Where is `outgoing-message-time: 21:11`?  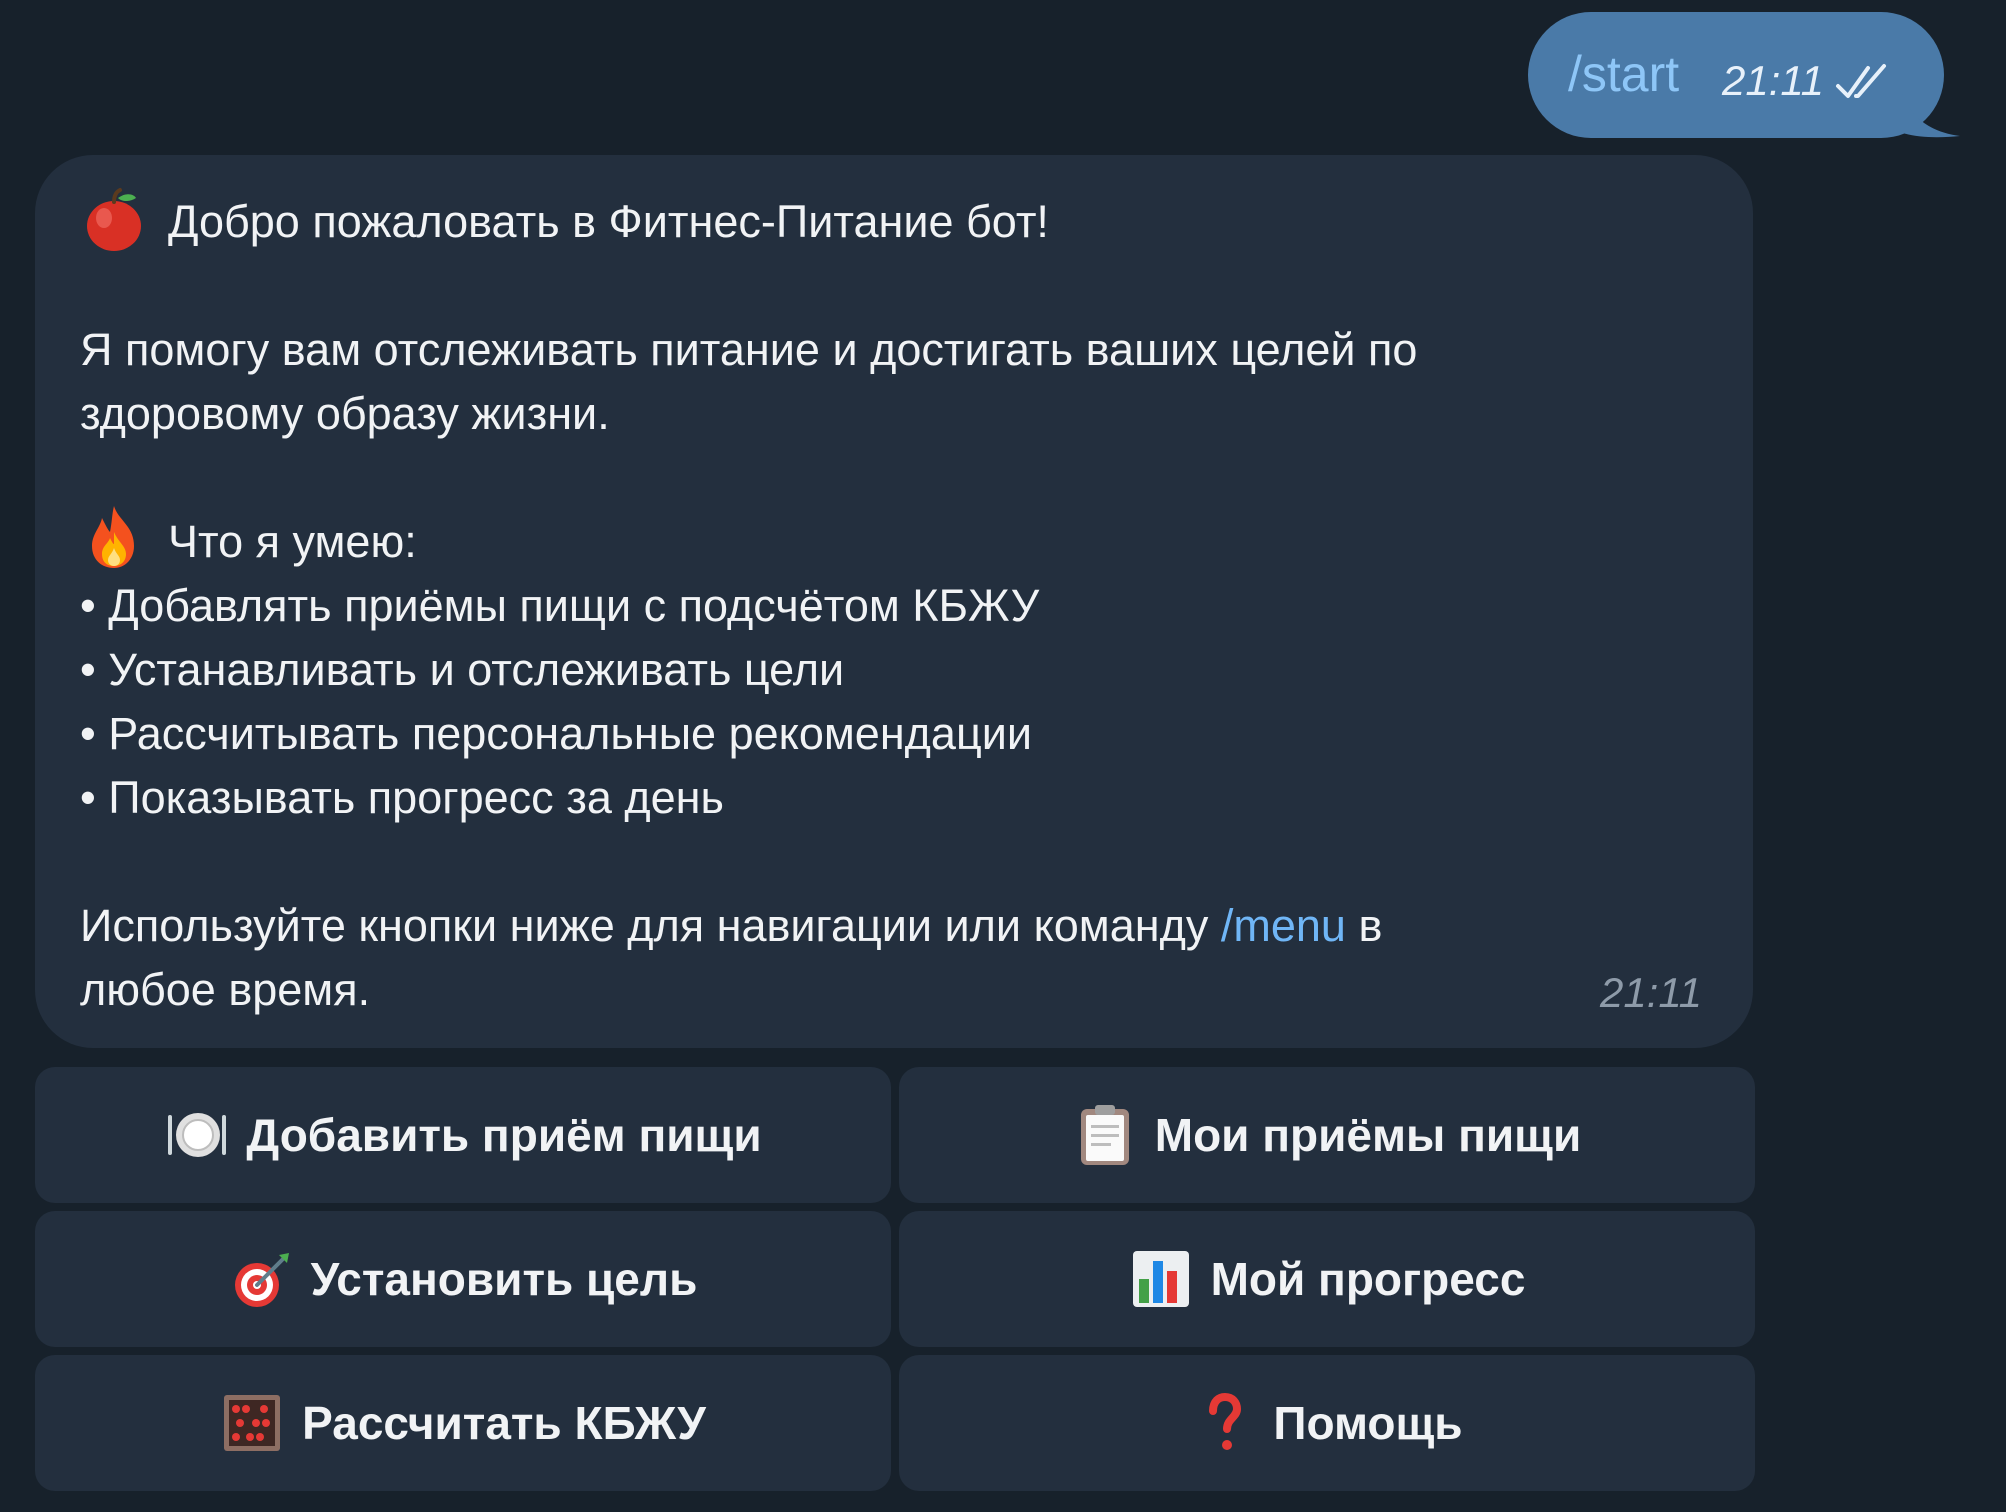 outgoing-message-time: 21:11 is located at coordinates (1773, 80).